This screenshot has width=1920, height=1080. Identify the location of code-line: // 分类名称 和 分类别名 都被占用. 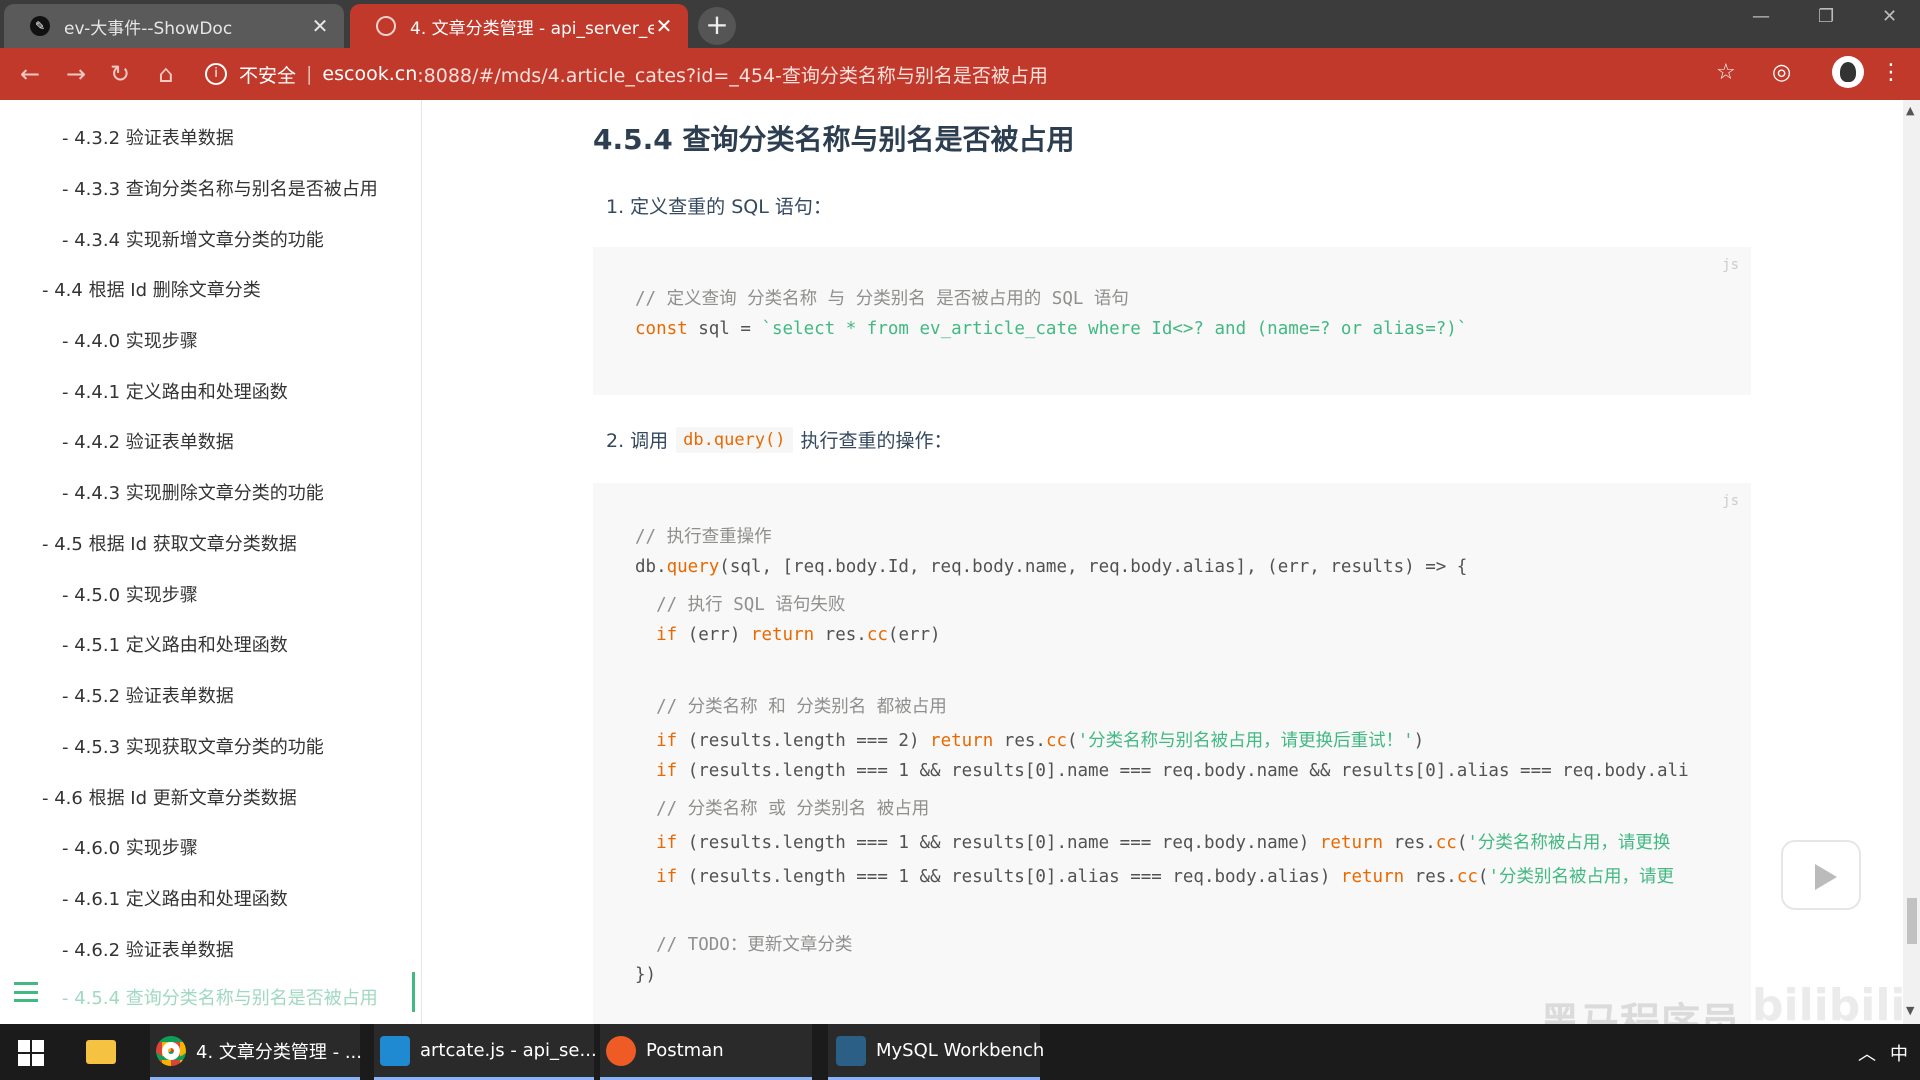
(791, 707).